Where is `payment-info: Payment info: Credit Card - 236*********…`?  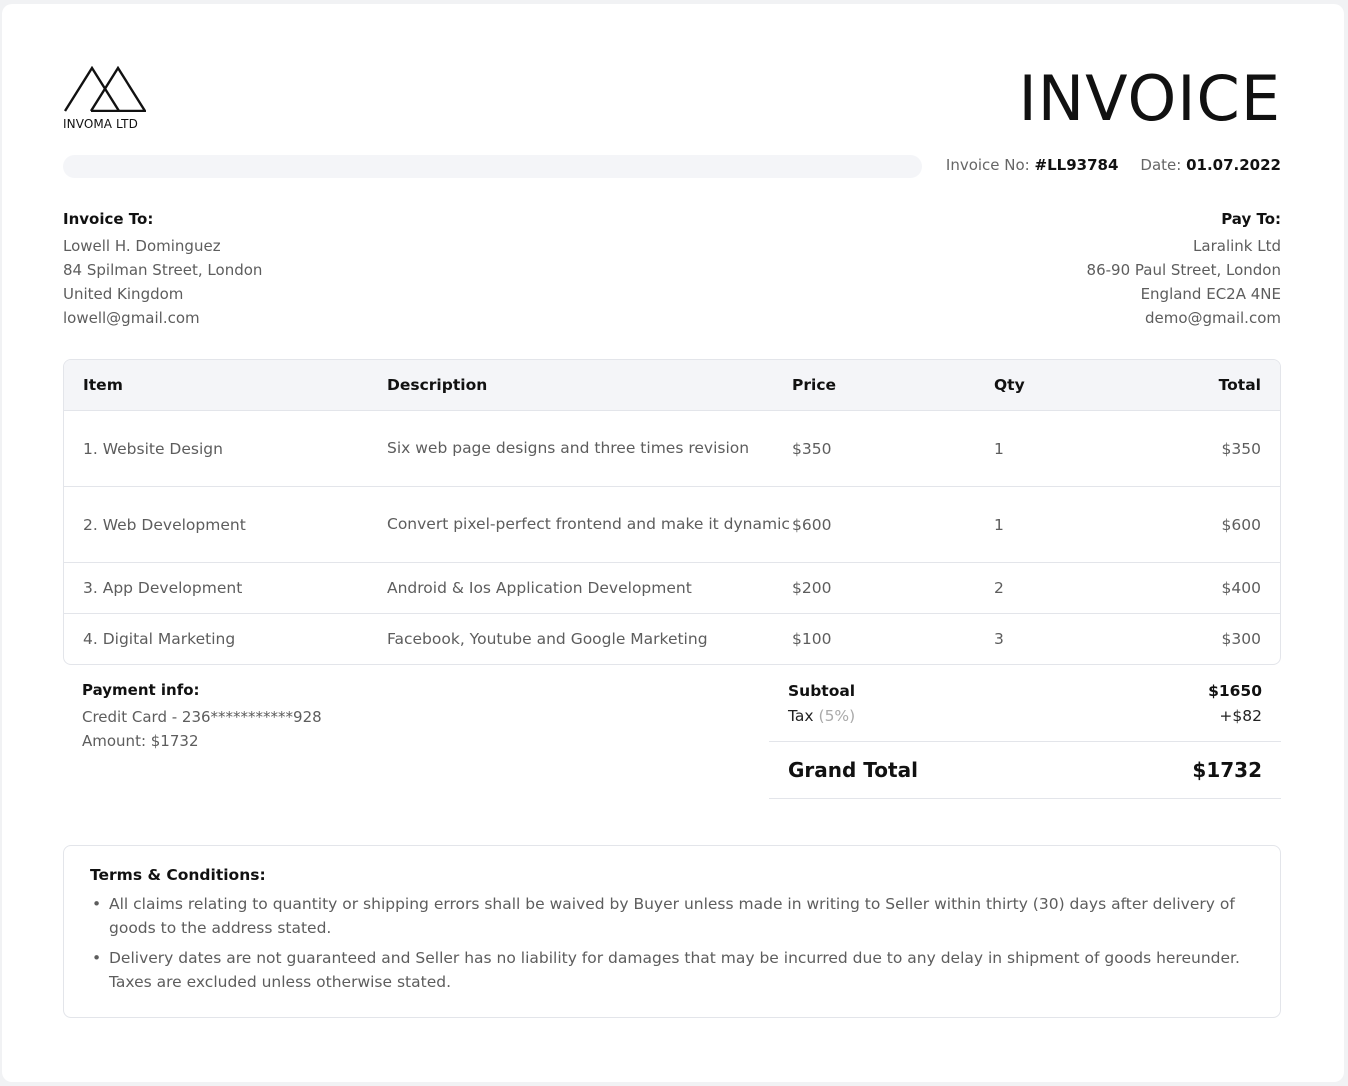
payment-info: Payment info: Credit Card - 236*********… is located at coordinates (202, 715).